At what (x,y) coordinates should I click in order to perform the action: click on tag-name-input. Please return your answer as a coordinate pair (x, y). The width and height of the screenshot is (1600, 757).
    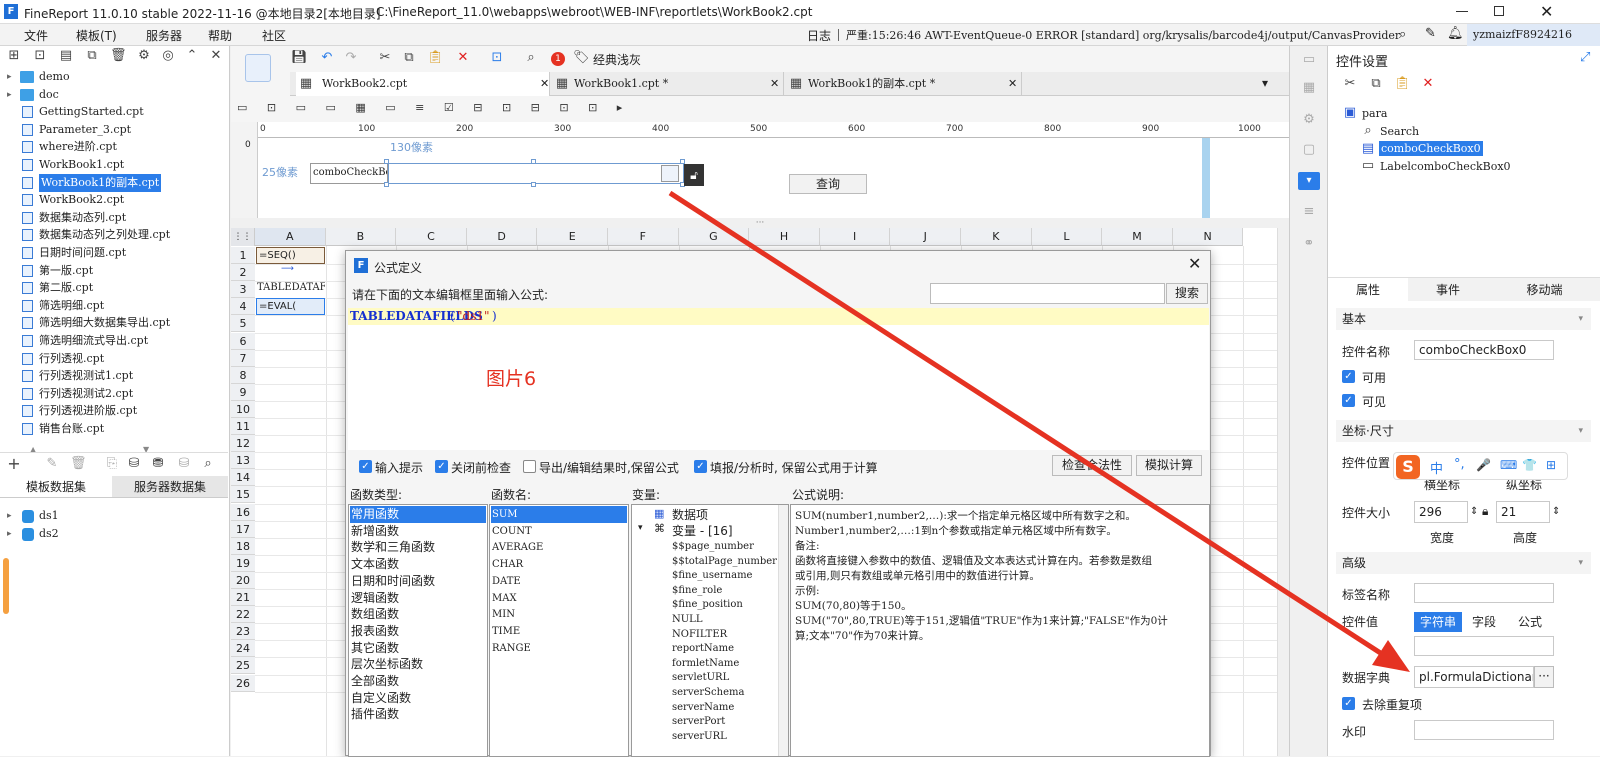
    Looking at the image, I should click on (1484, 593).